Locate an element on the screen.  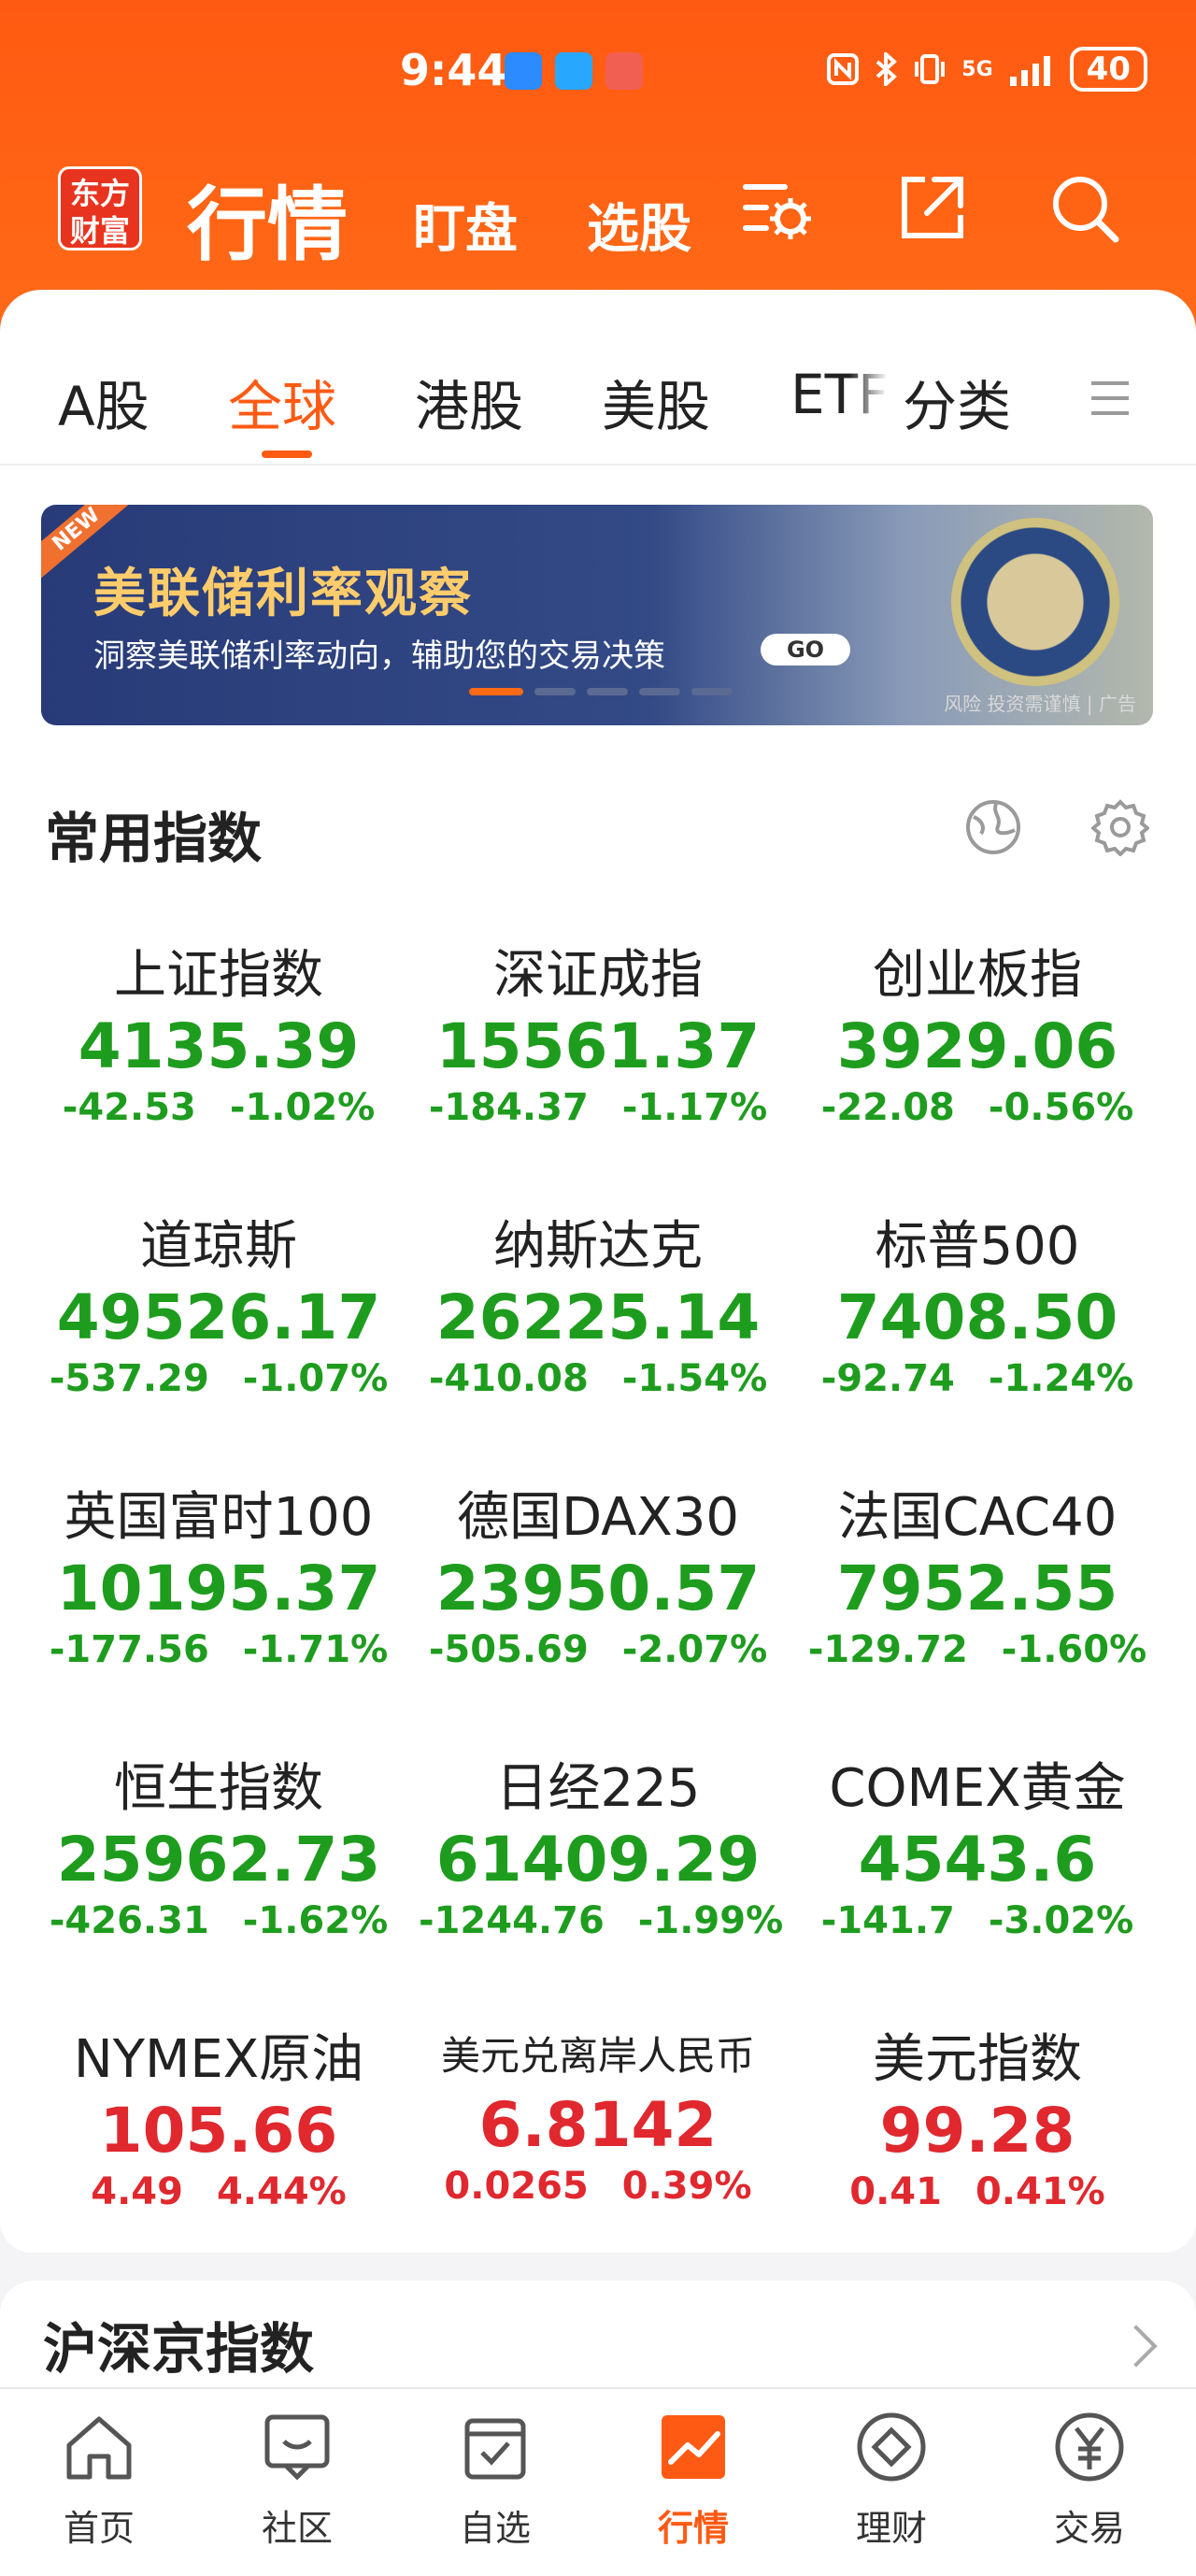
menu-icon is located at coordinates (1110, 398).